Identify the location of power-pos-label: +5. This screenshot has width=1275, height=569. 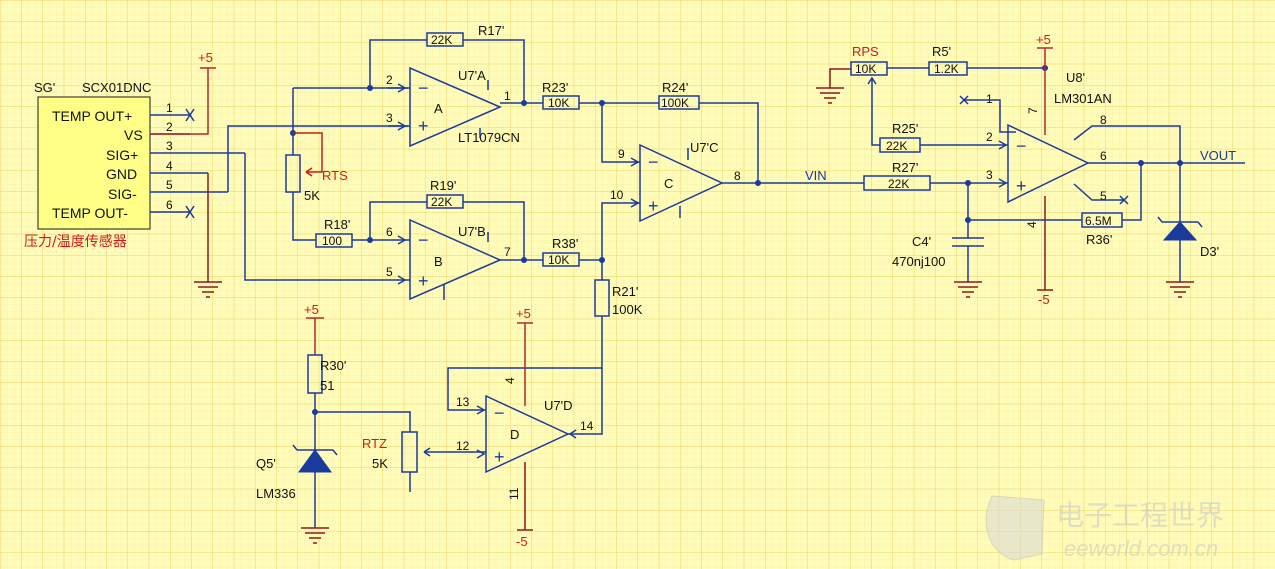
(205, 57).